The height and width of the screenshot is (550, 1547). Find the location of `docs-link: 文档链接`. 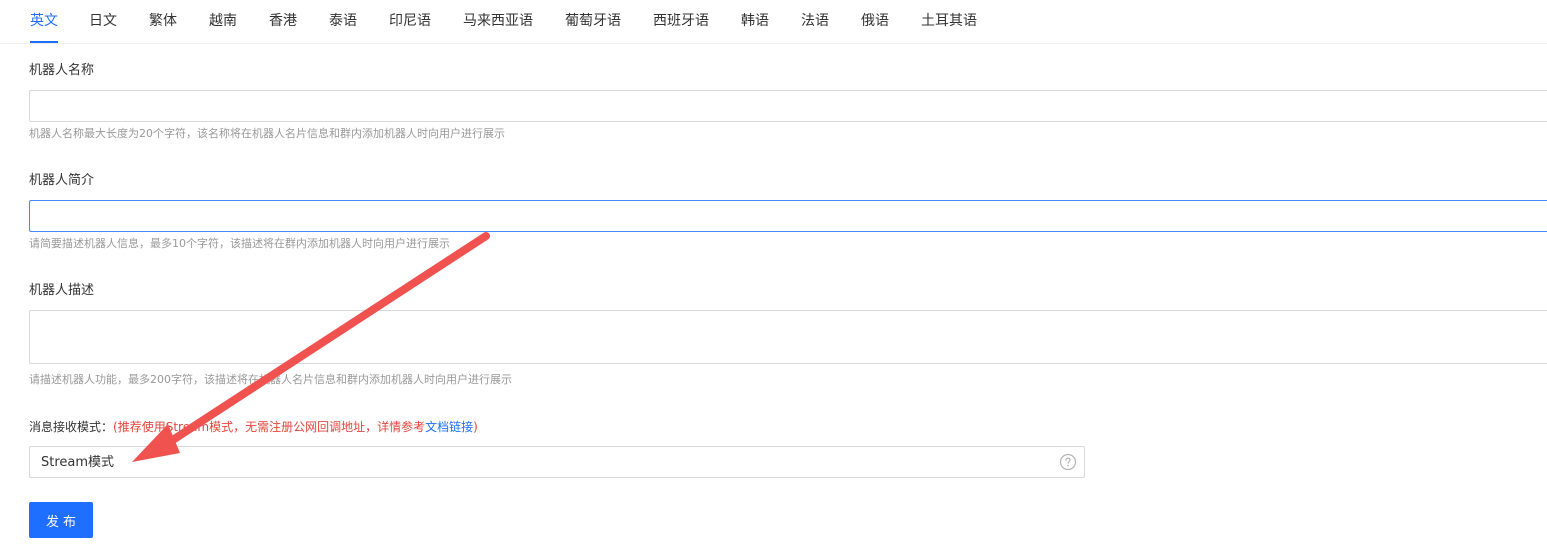

docs-link: 文档链接 is located at coordinates (449, 427).